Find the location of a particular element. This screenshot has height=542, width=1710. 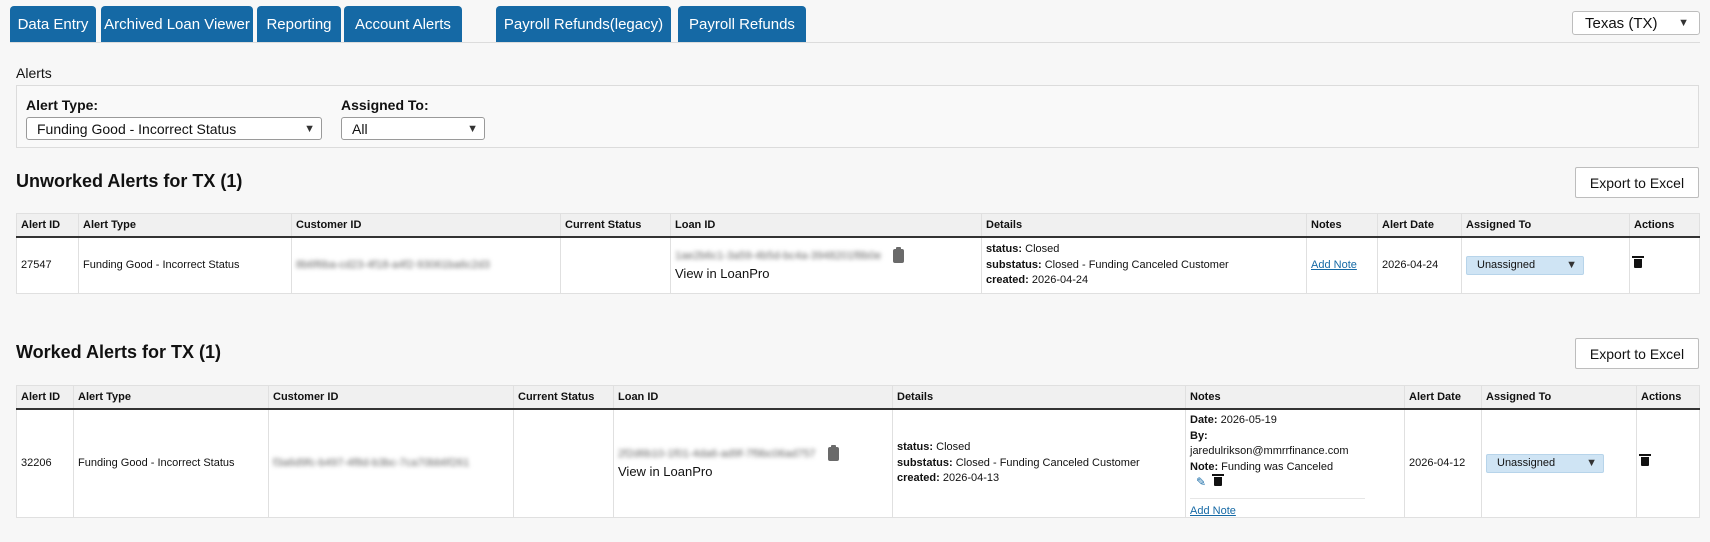

alert-id: 27547 is located at coordinates (47, 265).